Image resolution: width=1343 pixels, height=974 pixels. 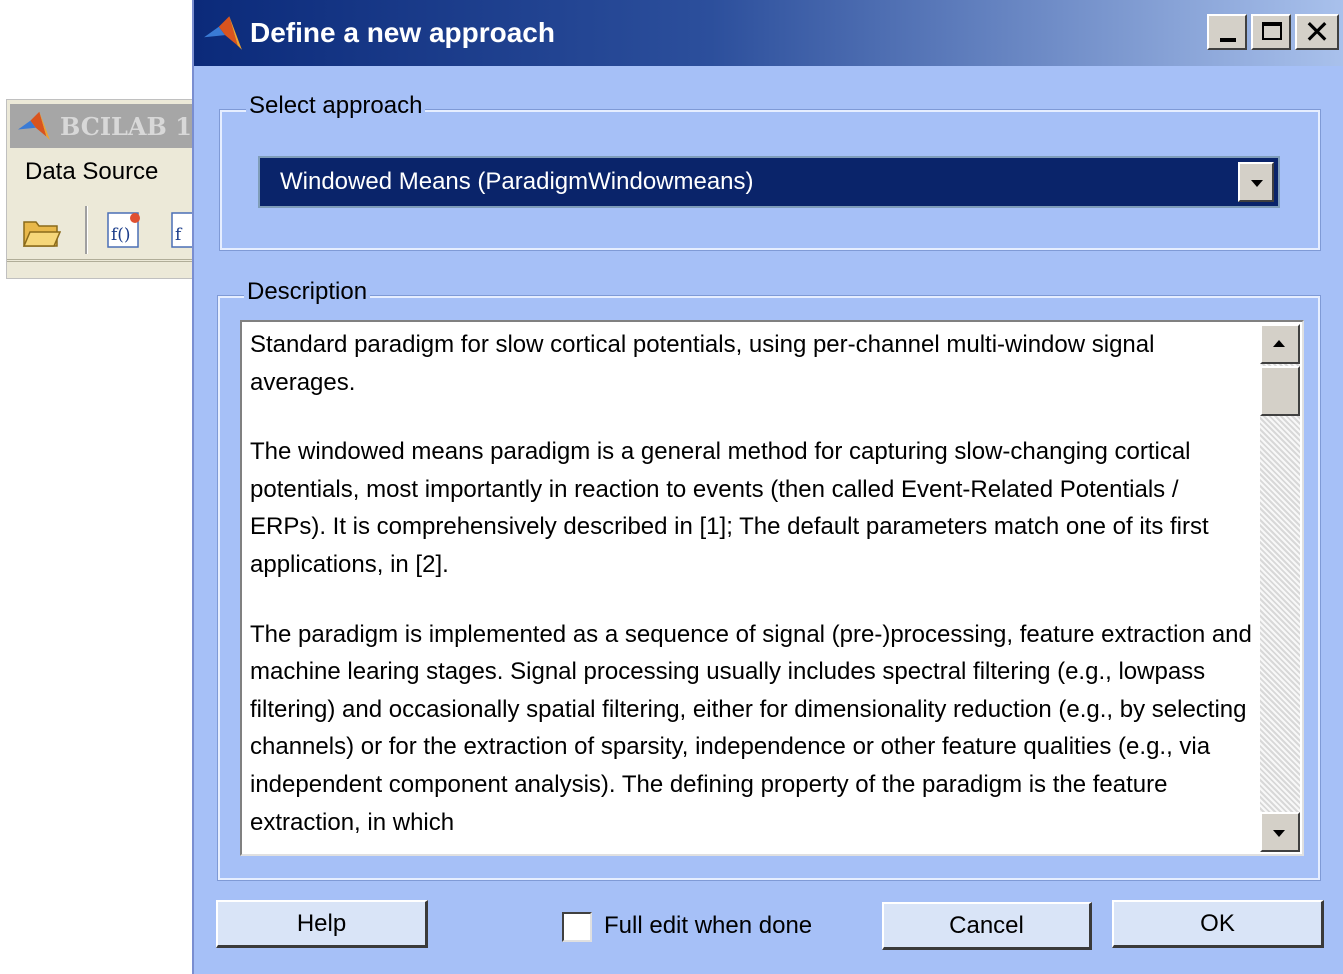 What do you see at coordinates (101, 189) in the screenshot?
I see `bcilab-main-window: BCILAB 1 Data Source f() f` at bounding box center [101, 189].